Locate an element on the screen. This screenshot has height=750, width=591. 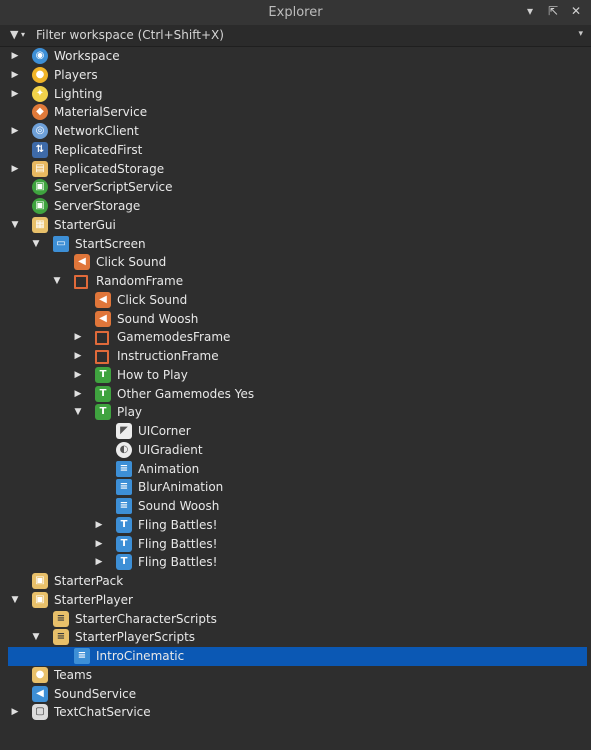
tree-row: ▶ T Other Gamemodes Yes is located at coordinates (295, 394).